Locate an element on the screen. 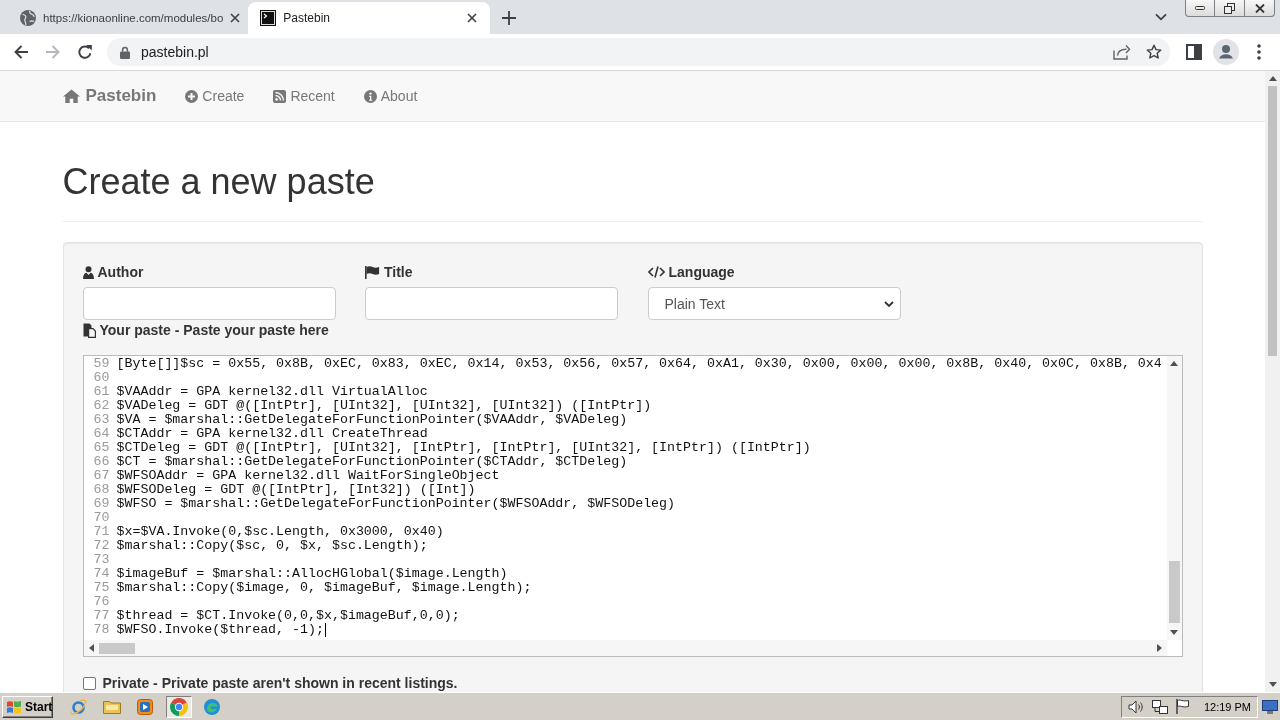 The width and height of the screenshot is (1280, 720). folder-icon is located at coordinates (111, 706).